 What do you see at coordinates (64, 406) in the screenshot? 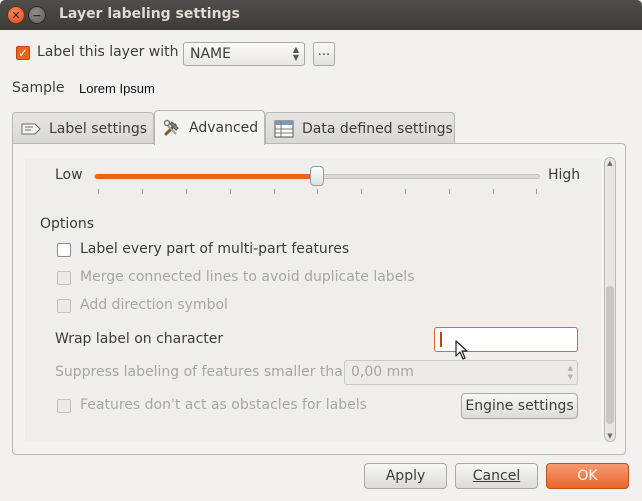
I see `obstacles-checkbox` at bounding box center [64, 406].